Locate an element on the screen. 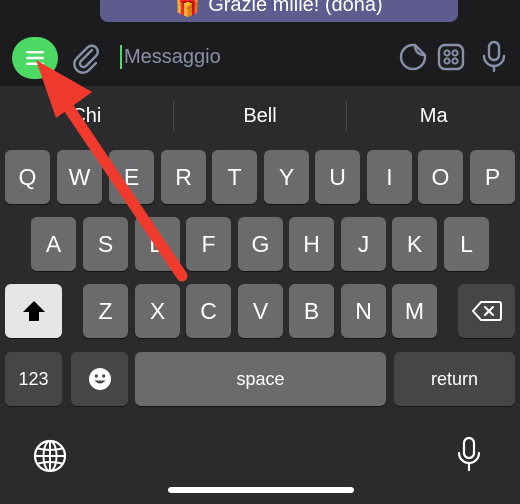 This screenshot has width=520, height=504. chat-area: 🎁 Grazie mille! (donà) is located at coordinates (260, 15).